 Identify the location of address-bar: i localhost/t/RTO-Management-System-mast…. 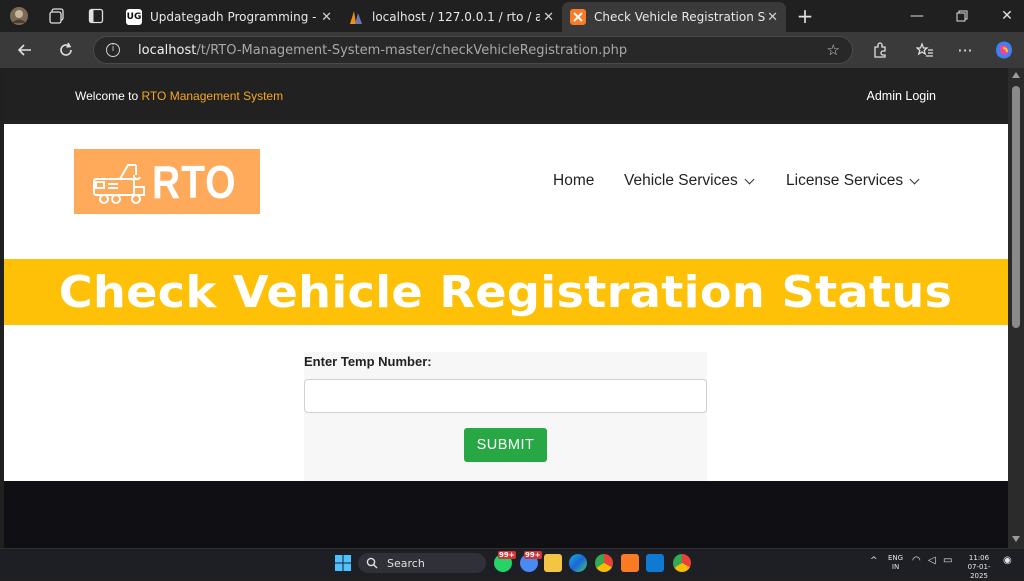
(473, 50).